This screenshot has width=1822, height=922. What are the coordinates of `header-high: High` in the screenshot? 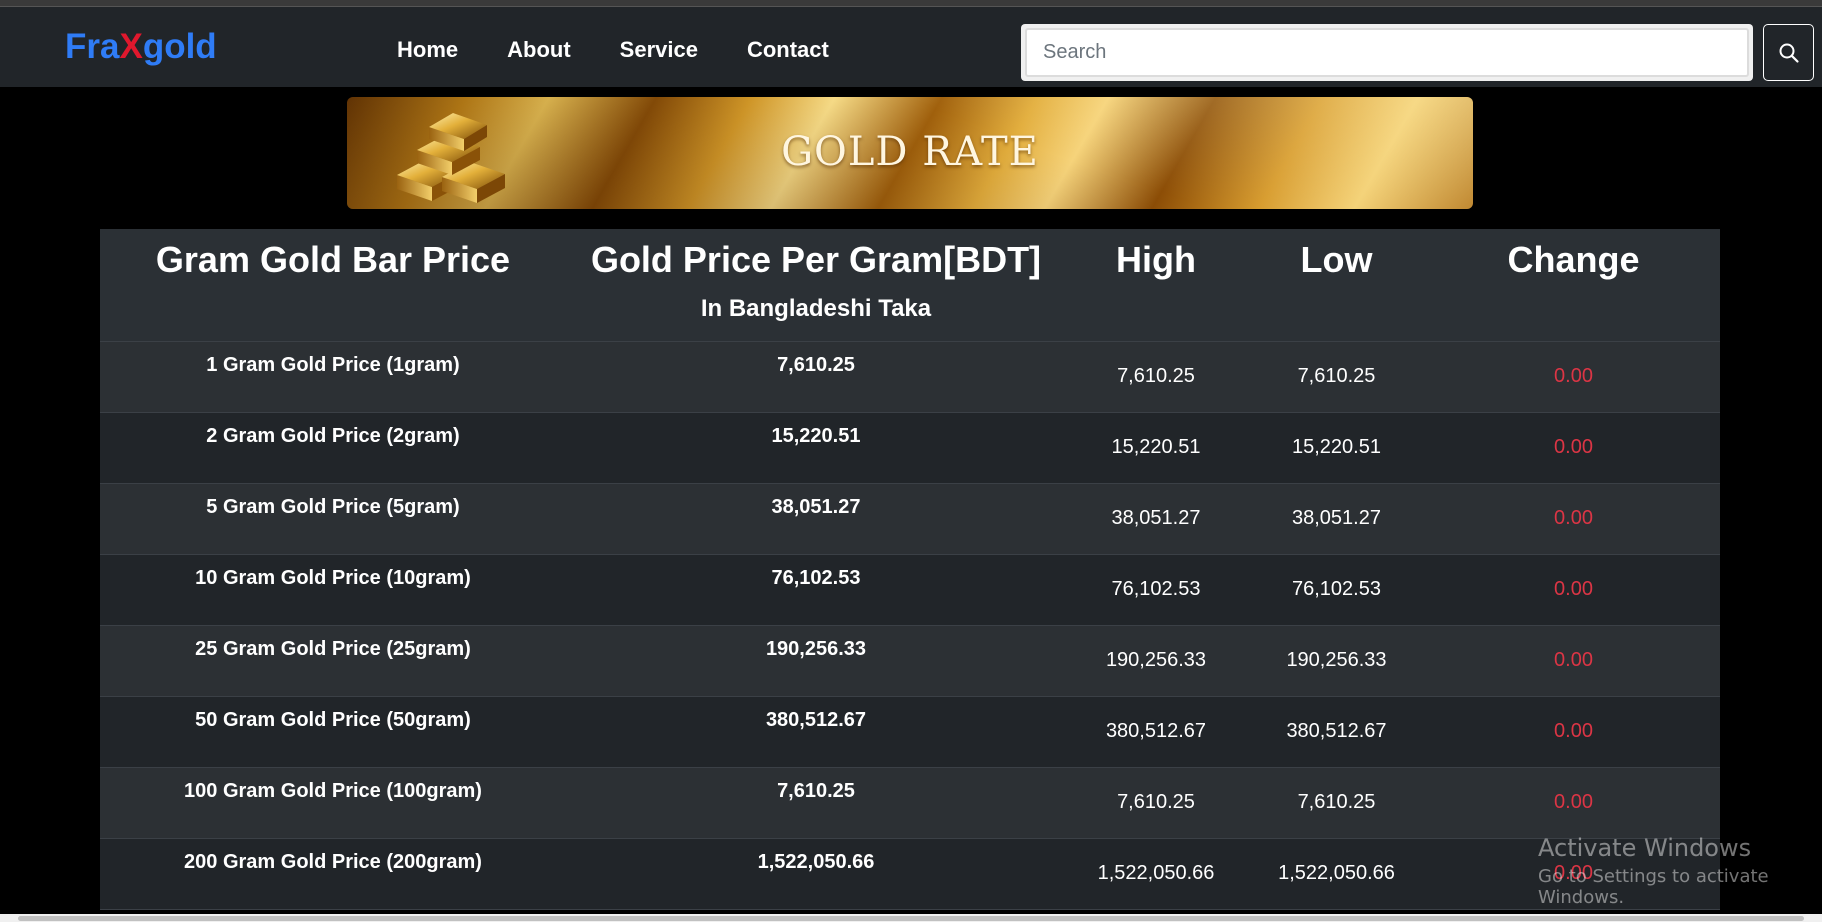 It's located at (1156, 285).